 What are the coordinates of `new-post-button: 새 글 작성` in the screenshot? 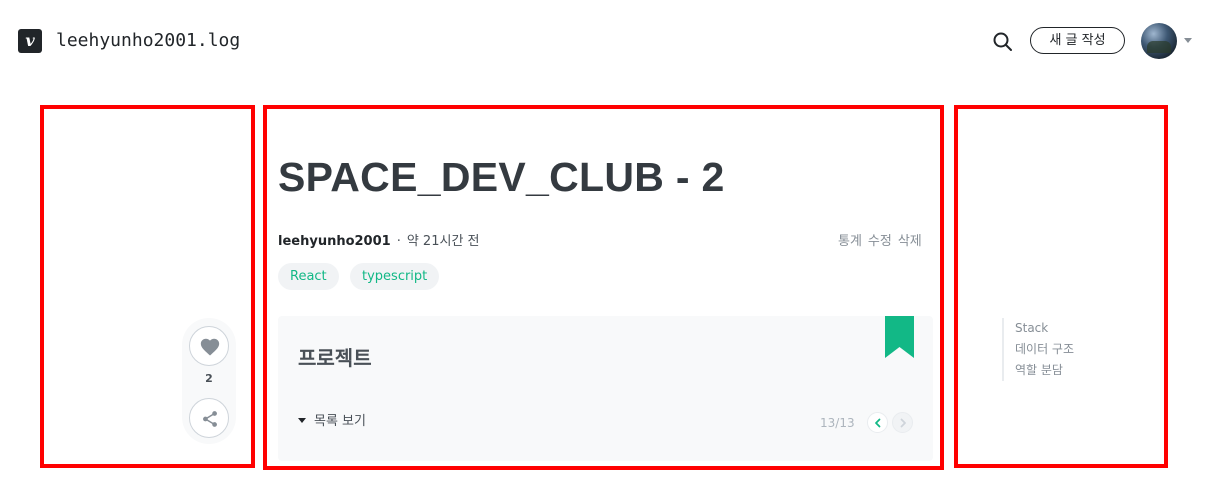 It's located at (1077, 40).